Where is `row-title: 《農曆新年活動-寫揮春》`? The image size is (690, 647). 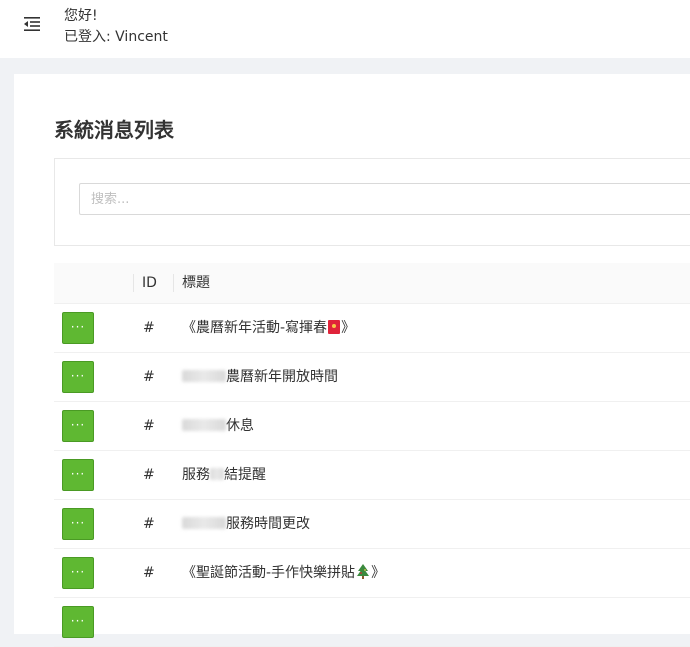
row-title: 《農曆新年活動-寫揮春》 is located at coordinates (268, 328).